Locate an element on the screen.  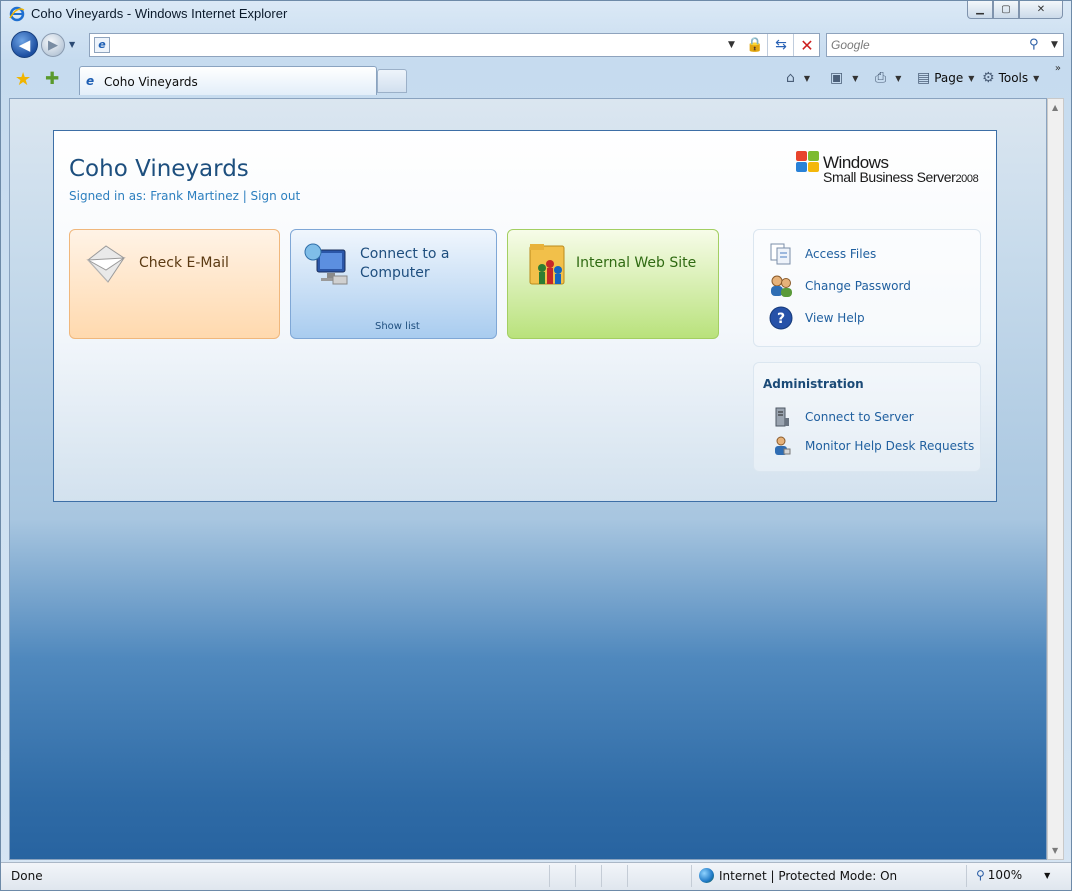
access-files-link: Access Files is located at coordinates (822, 254).